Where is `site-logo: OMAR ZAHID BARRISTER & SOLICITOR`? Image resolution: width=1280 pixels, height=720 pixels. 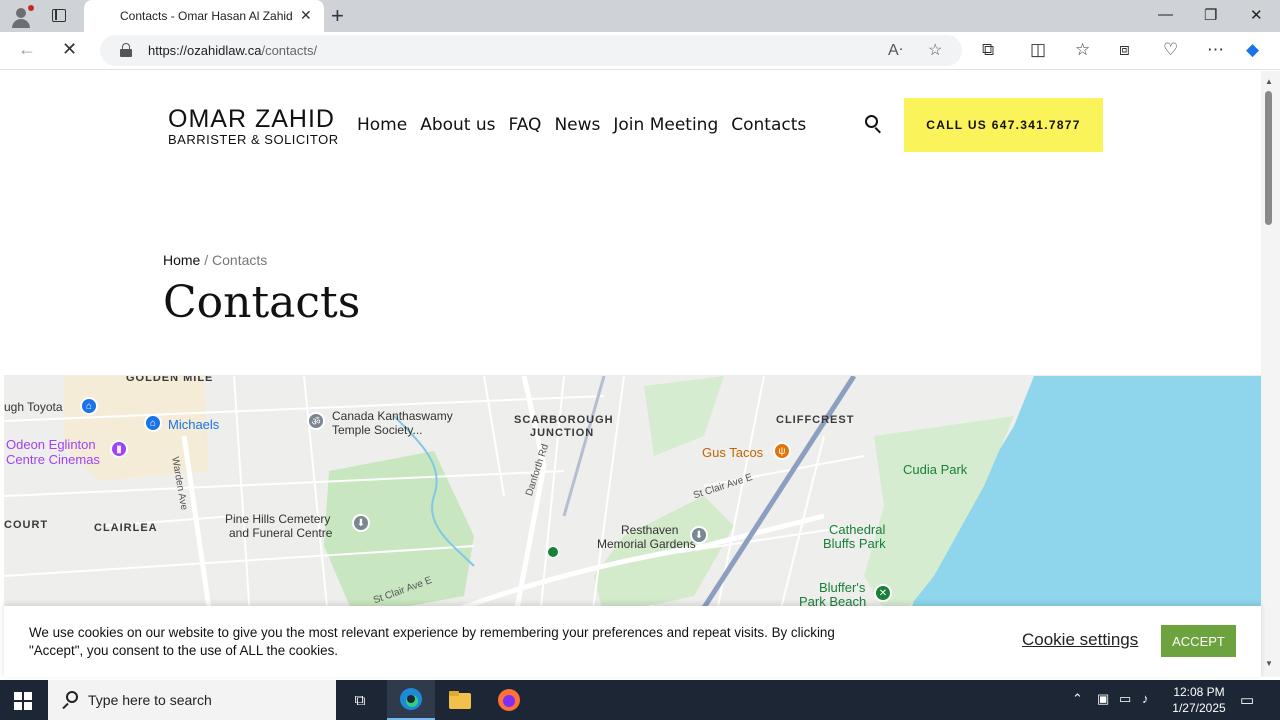 site-logo: OMAR ZAHID BARRISTER & SOLICITOR is located at coordinates (253, 126).